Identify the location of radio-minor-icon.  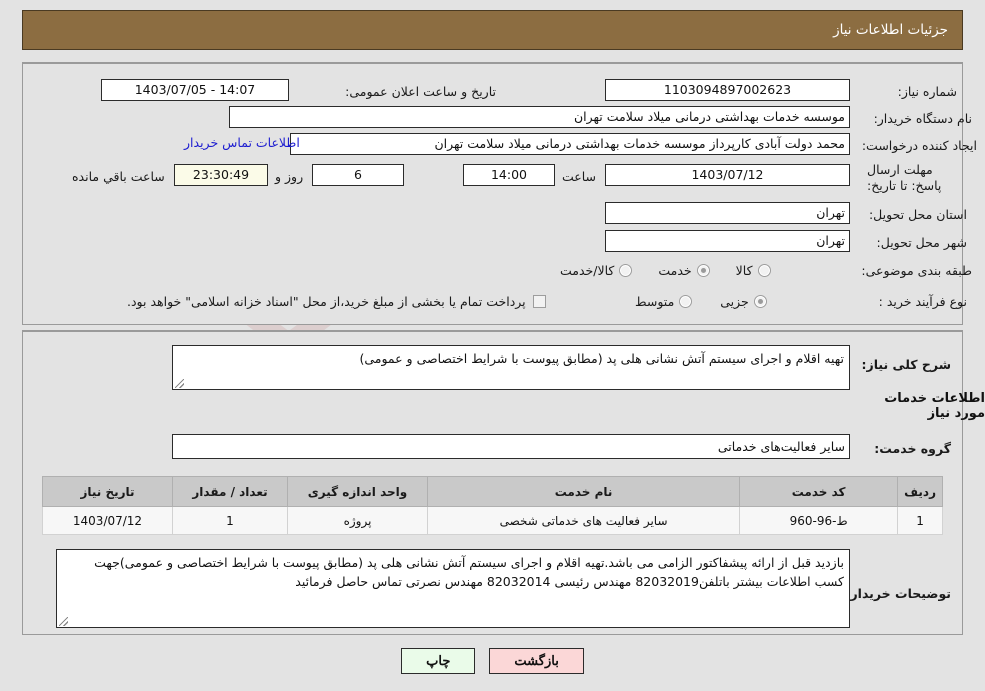
(760, 301).